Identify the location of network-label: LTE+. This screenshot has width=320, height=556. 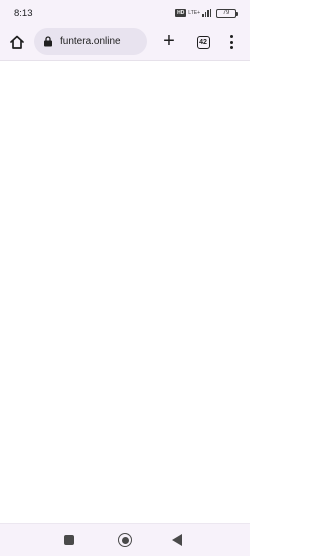
(194, 12).